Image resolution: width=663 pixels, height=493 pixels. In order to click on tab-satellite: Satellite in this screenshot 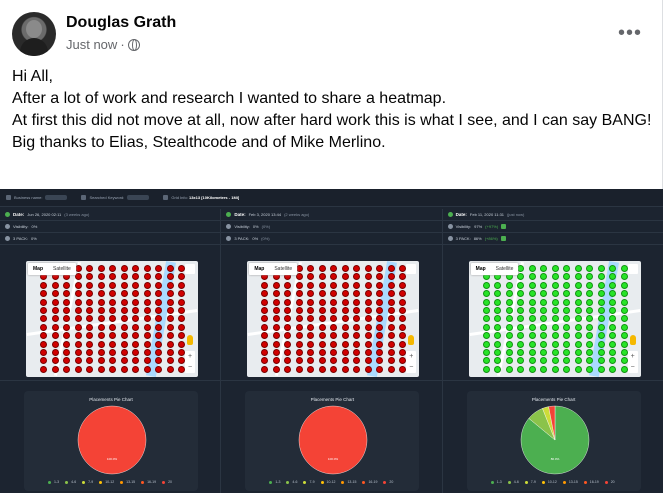, I will do `click(283, 269)`.